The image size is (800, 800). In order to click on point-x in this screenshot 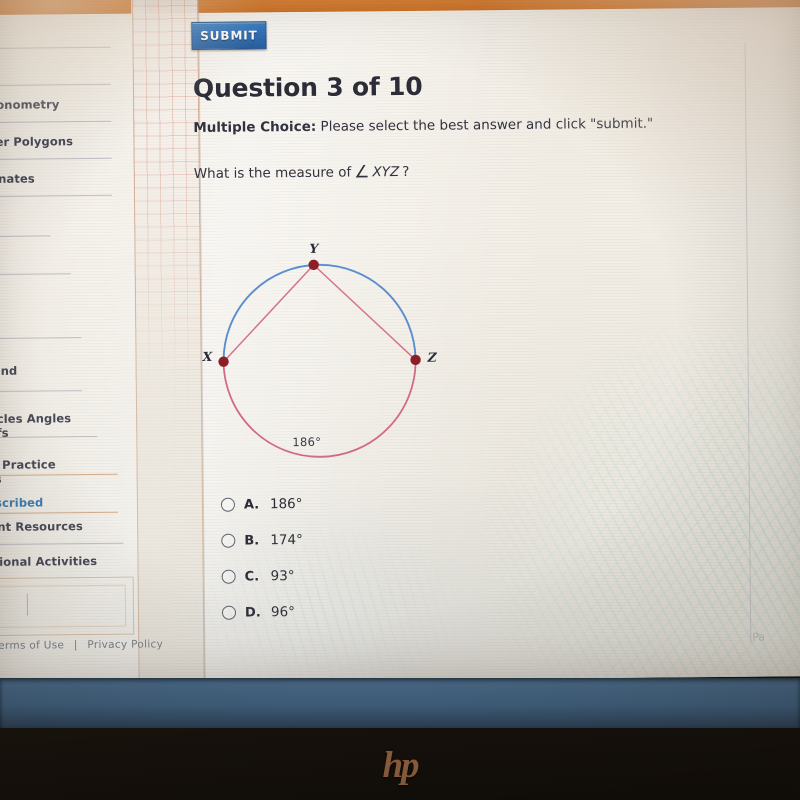, I will do `click(223, 361)`.